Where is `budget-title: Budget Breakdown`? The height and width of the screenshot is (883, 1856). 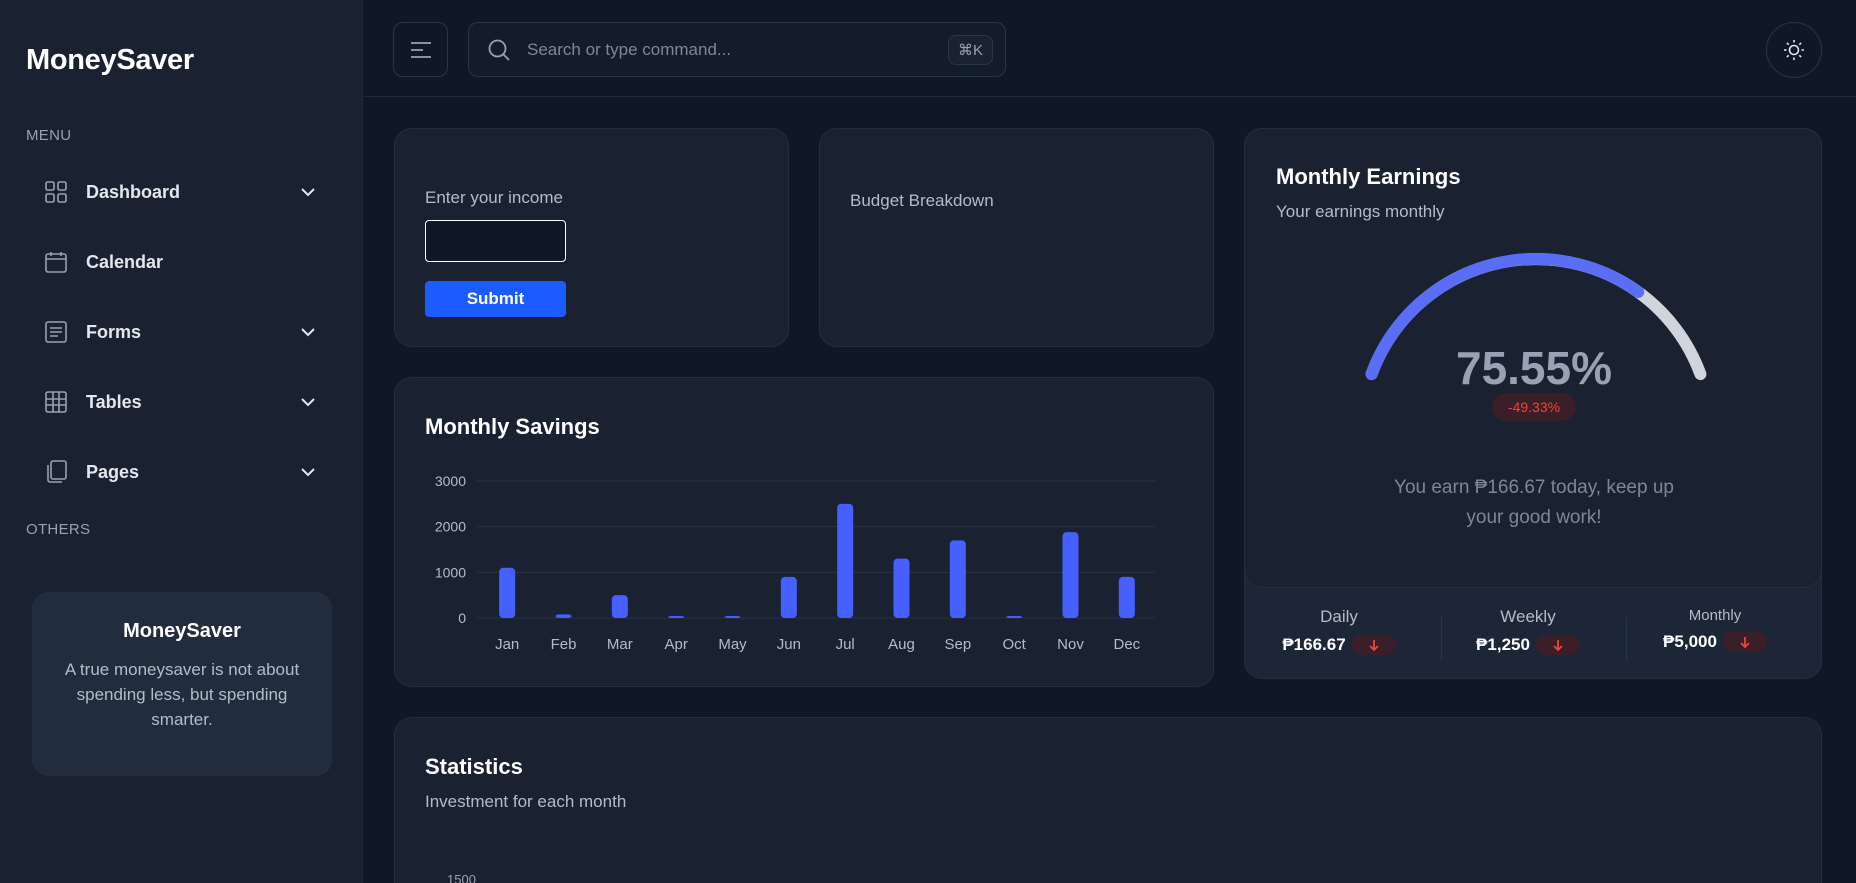 budget-title: Budget Breakdown is located at coordinates (922, 200).